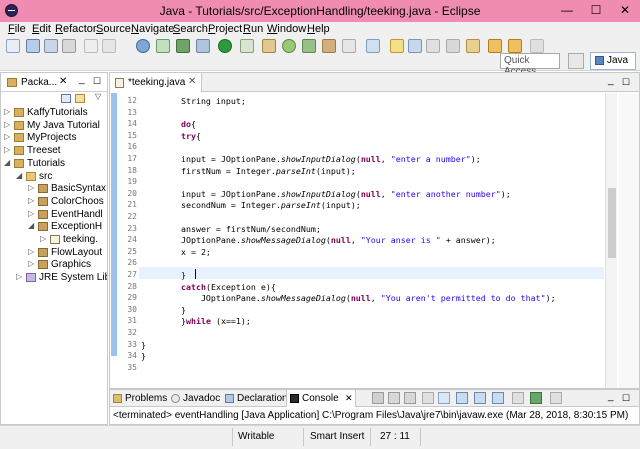 The width and height of the screenshot is (640, 449). What do you see at coordinates (54, 112) in the screenshot?
I see `tree-item: ▷ KaffyTutorials` at bounding box center [54, 112].